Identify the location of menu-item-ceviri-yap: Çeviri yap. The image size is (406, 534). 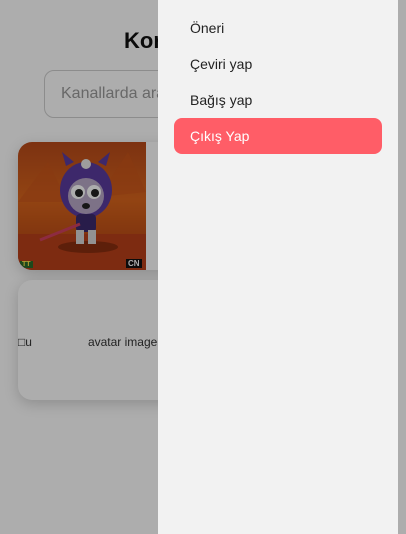
(278, 64).